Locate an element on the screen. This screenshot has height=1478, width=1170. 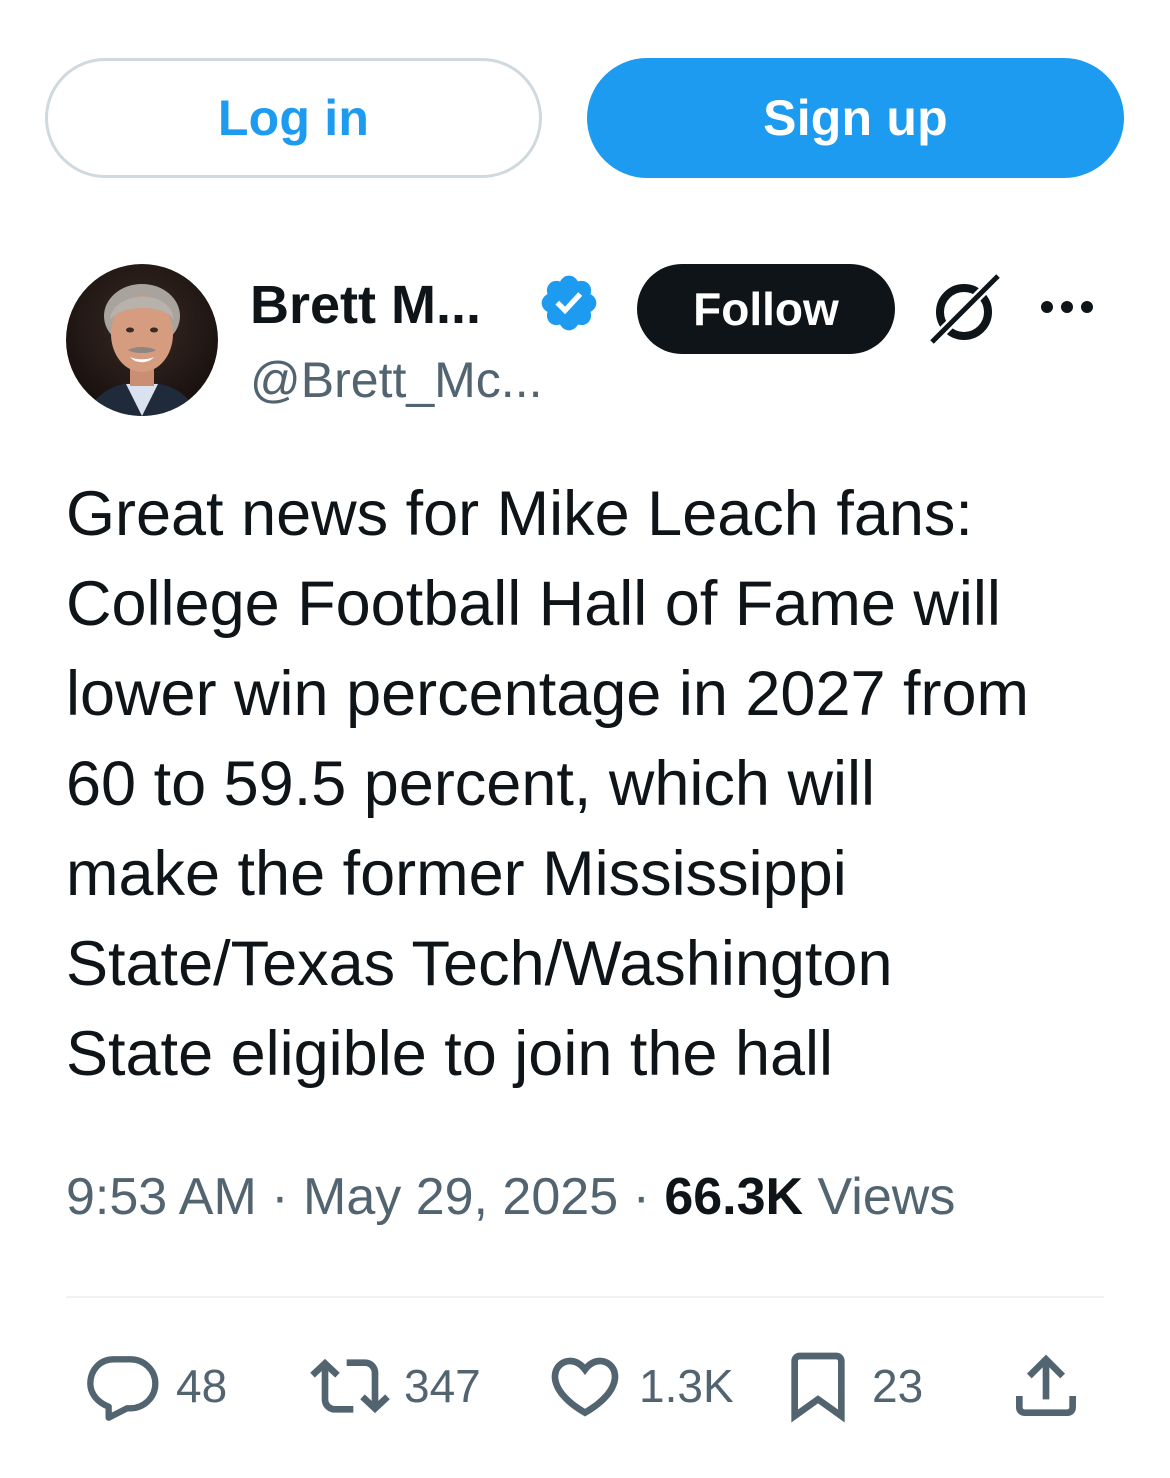
repost-icon is located at coordinates (350, 1386).